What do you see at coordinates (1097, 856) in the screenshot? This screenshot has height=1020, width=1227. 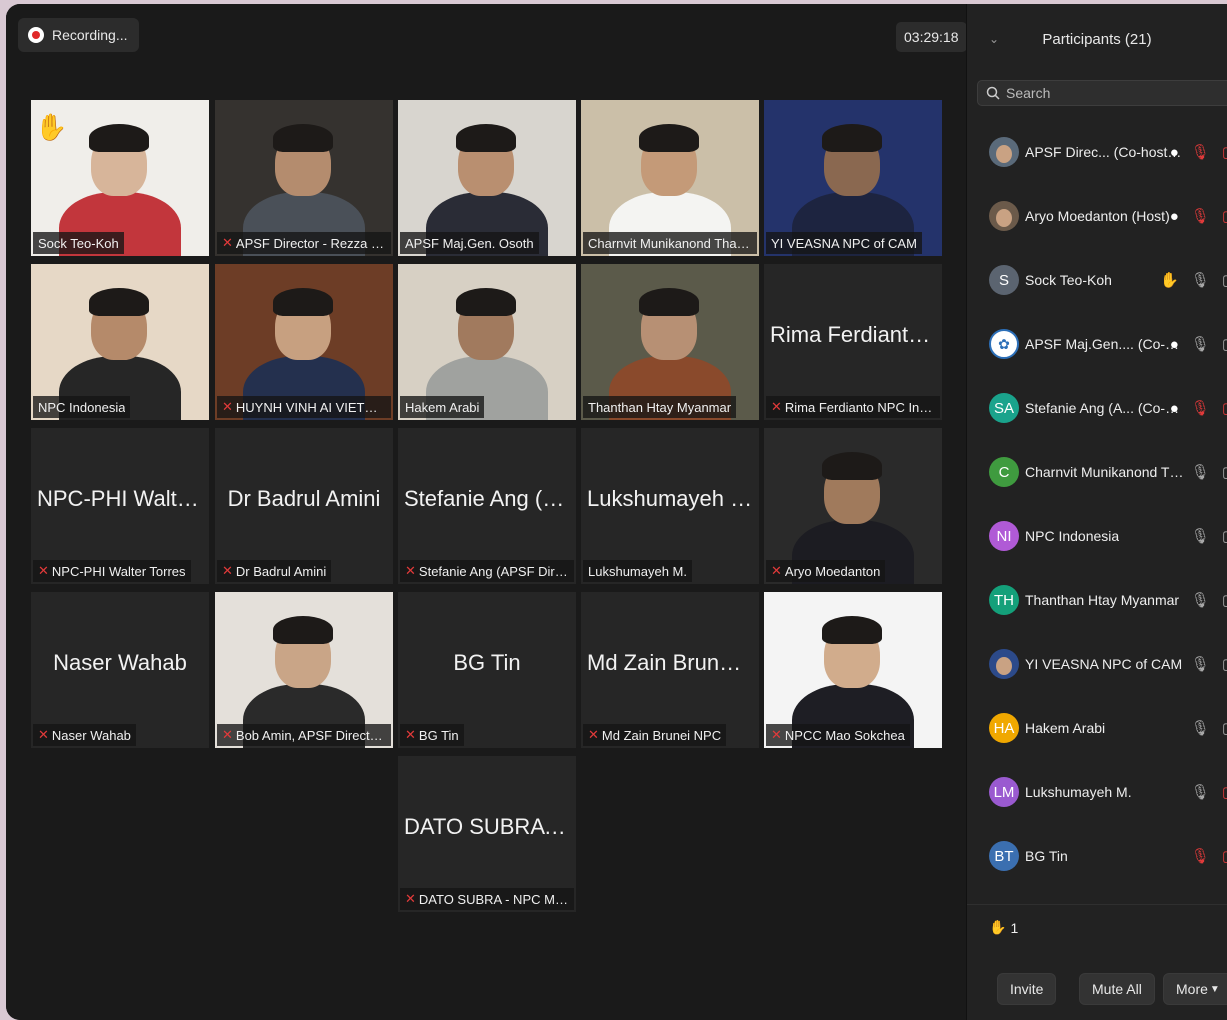 I see `participant-row: BT BG Tin 🎙︎ ▢` at bounding box center [1097, 856].